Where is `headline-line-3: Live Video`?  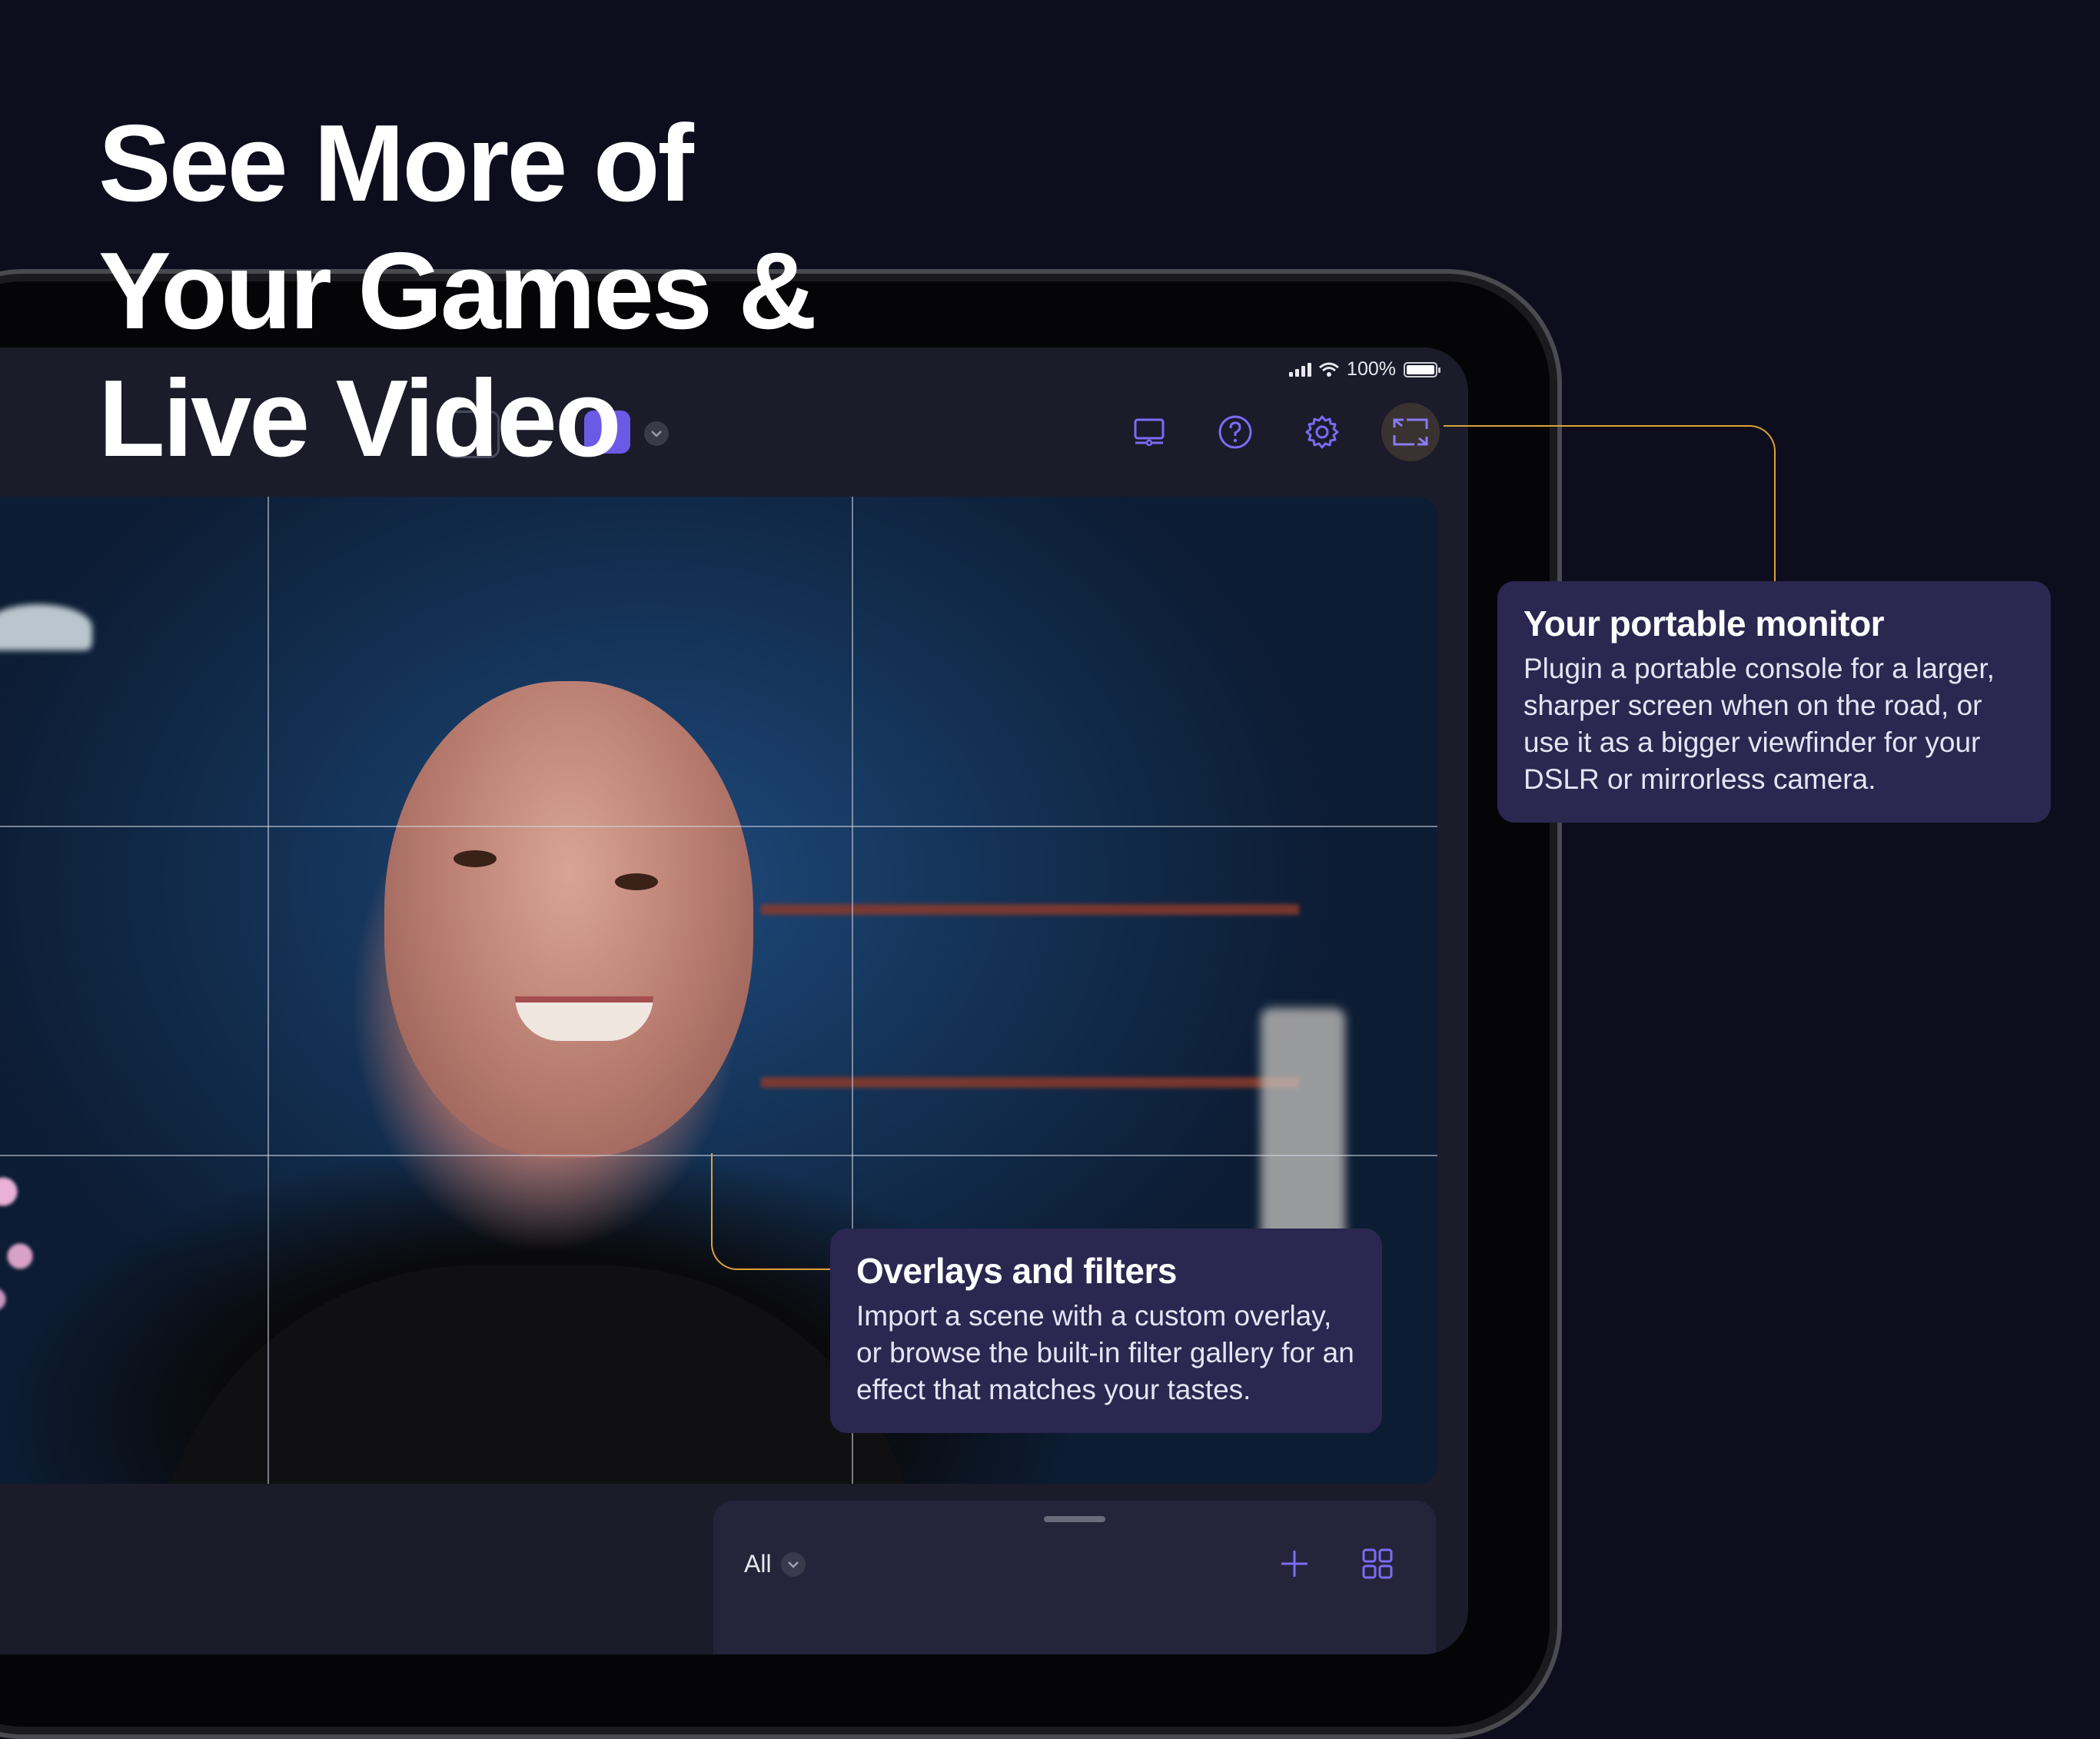
headline-line-3: Live Video is located at coordinates (360, 418).